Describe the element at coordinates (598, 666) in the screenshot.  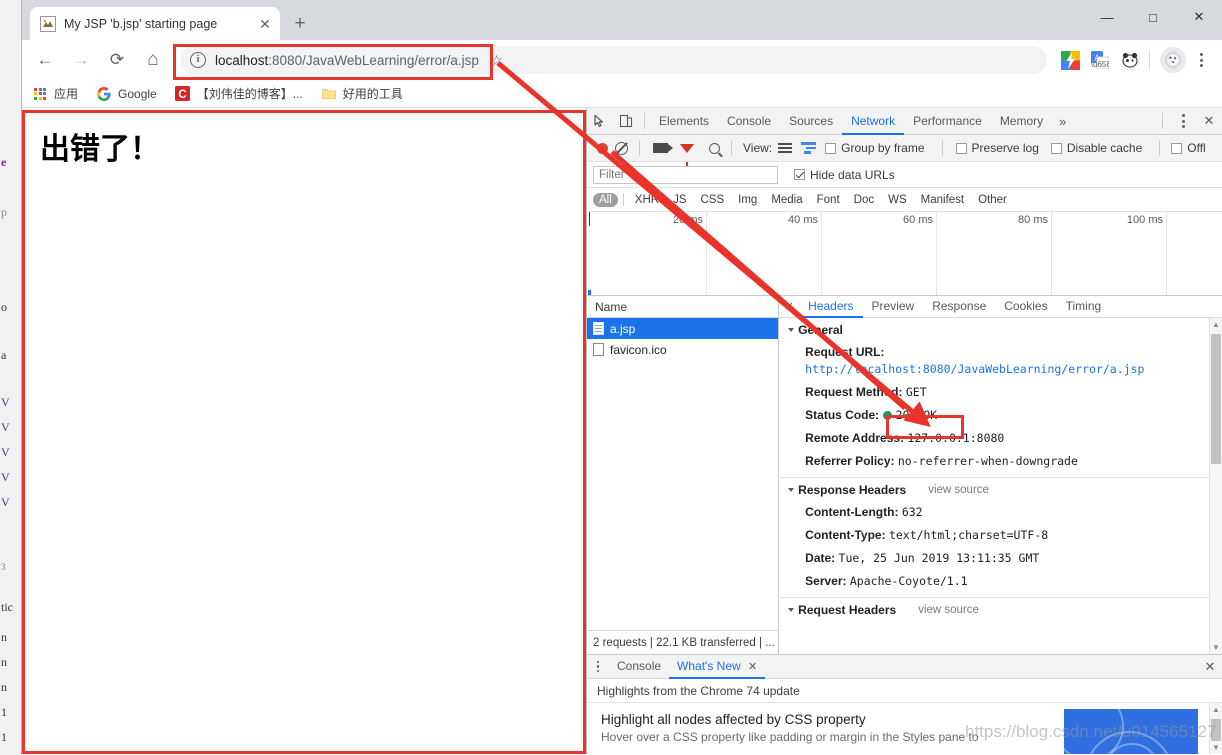
I see `drawer-menu-icon` at that location.